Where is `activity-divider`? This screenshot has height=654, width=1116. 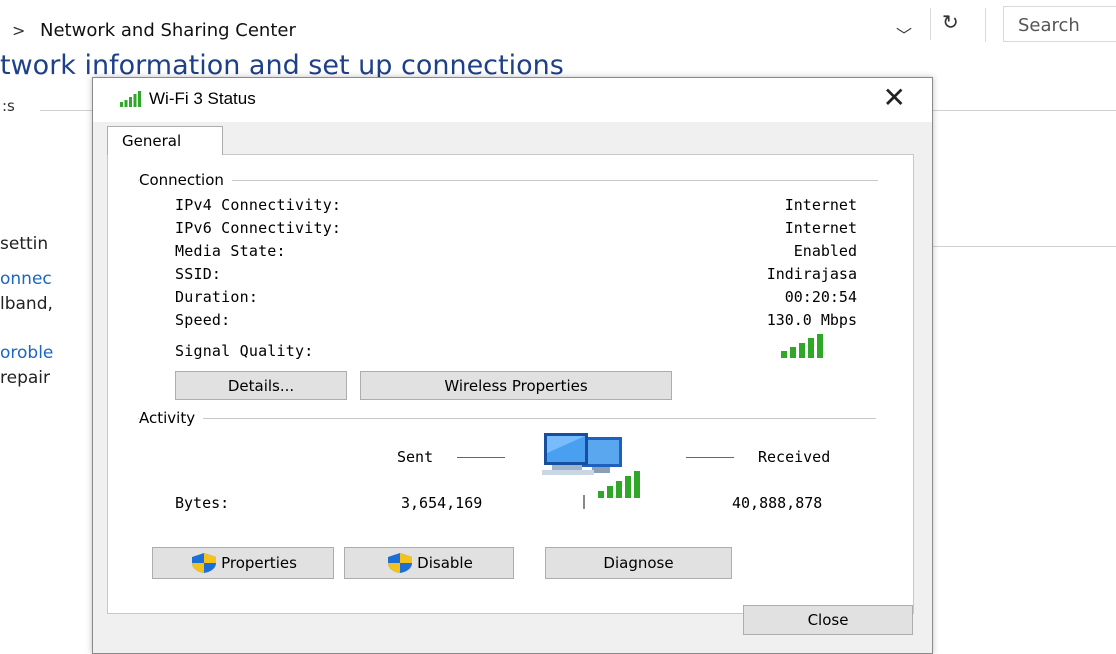
activity-divider is located at coordinates (584, 502).